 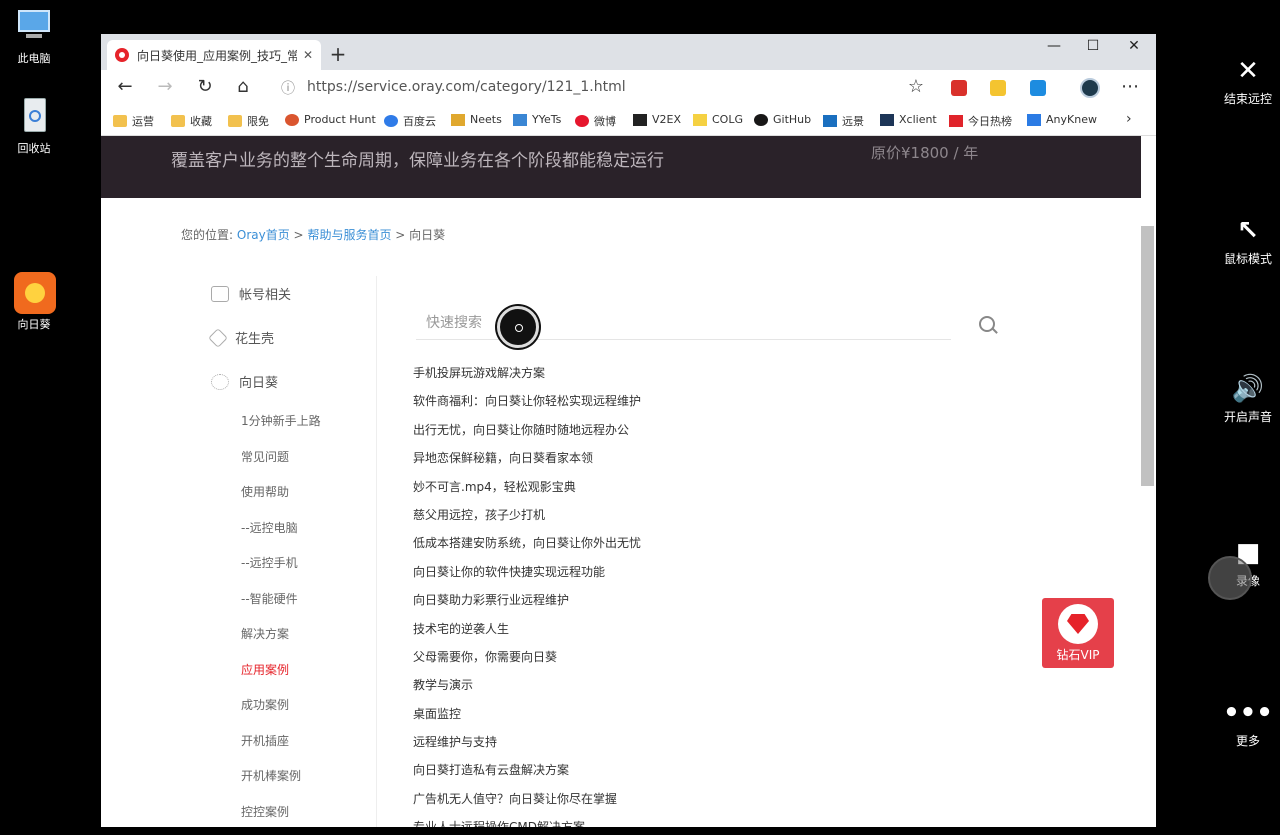 I want to click on bookmark-link: COLG, so click(x=718, y=119).